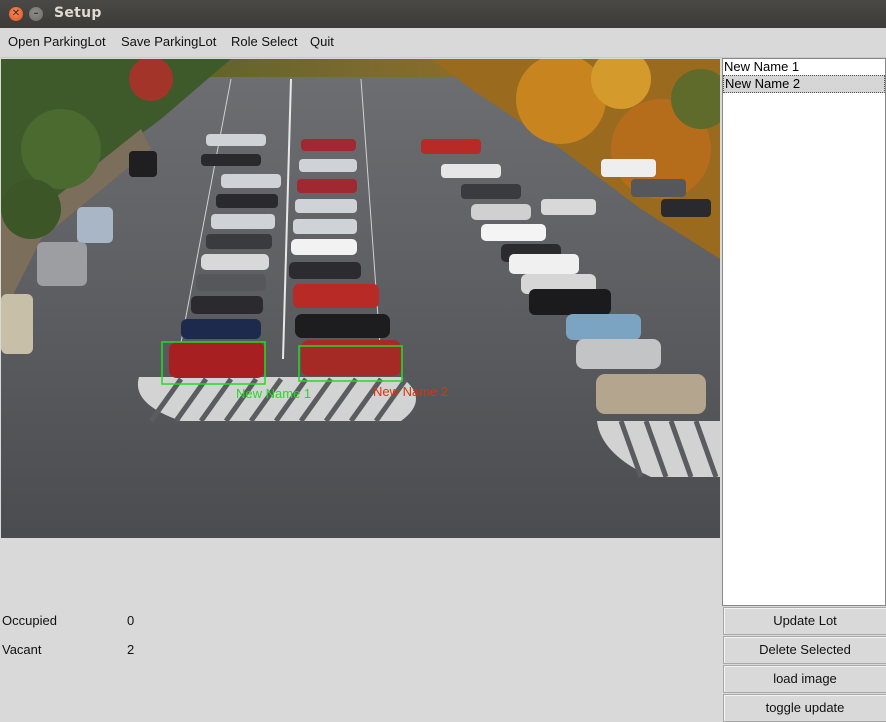 The height and width of the screenshot is (722, 886). I want to click on parking-spot-label-2: New Name 2, so click(411, 391).